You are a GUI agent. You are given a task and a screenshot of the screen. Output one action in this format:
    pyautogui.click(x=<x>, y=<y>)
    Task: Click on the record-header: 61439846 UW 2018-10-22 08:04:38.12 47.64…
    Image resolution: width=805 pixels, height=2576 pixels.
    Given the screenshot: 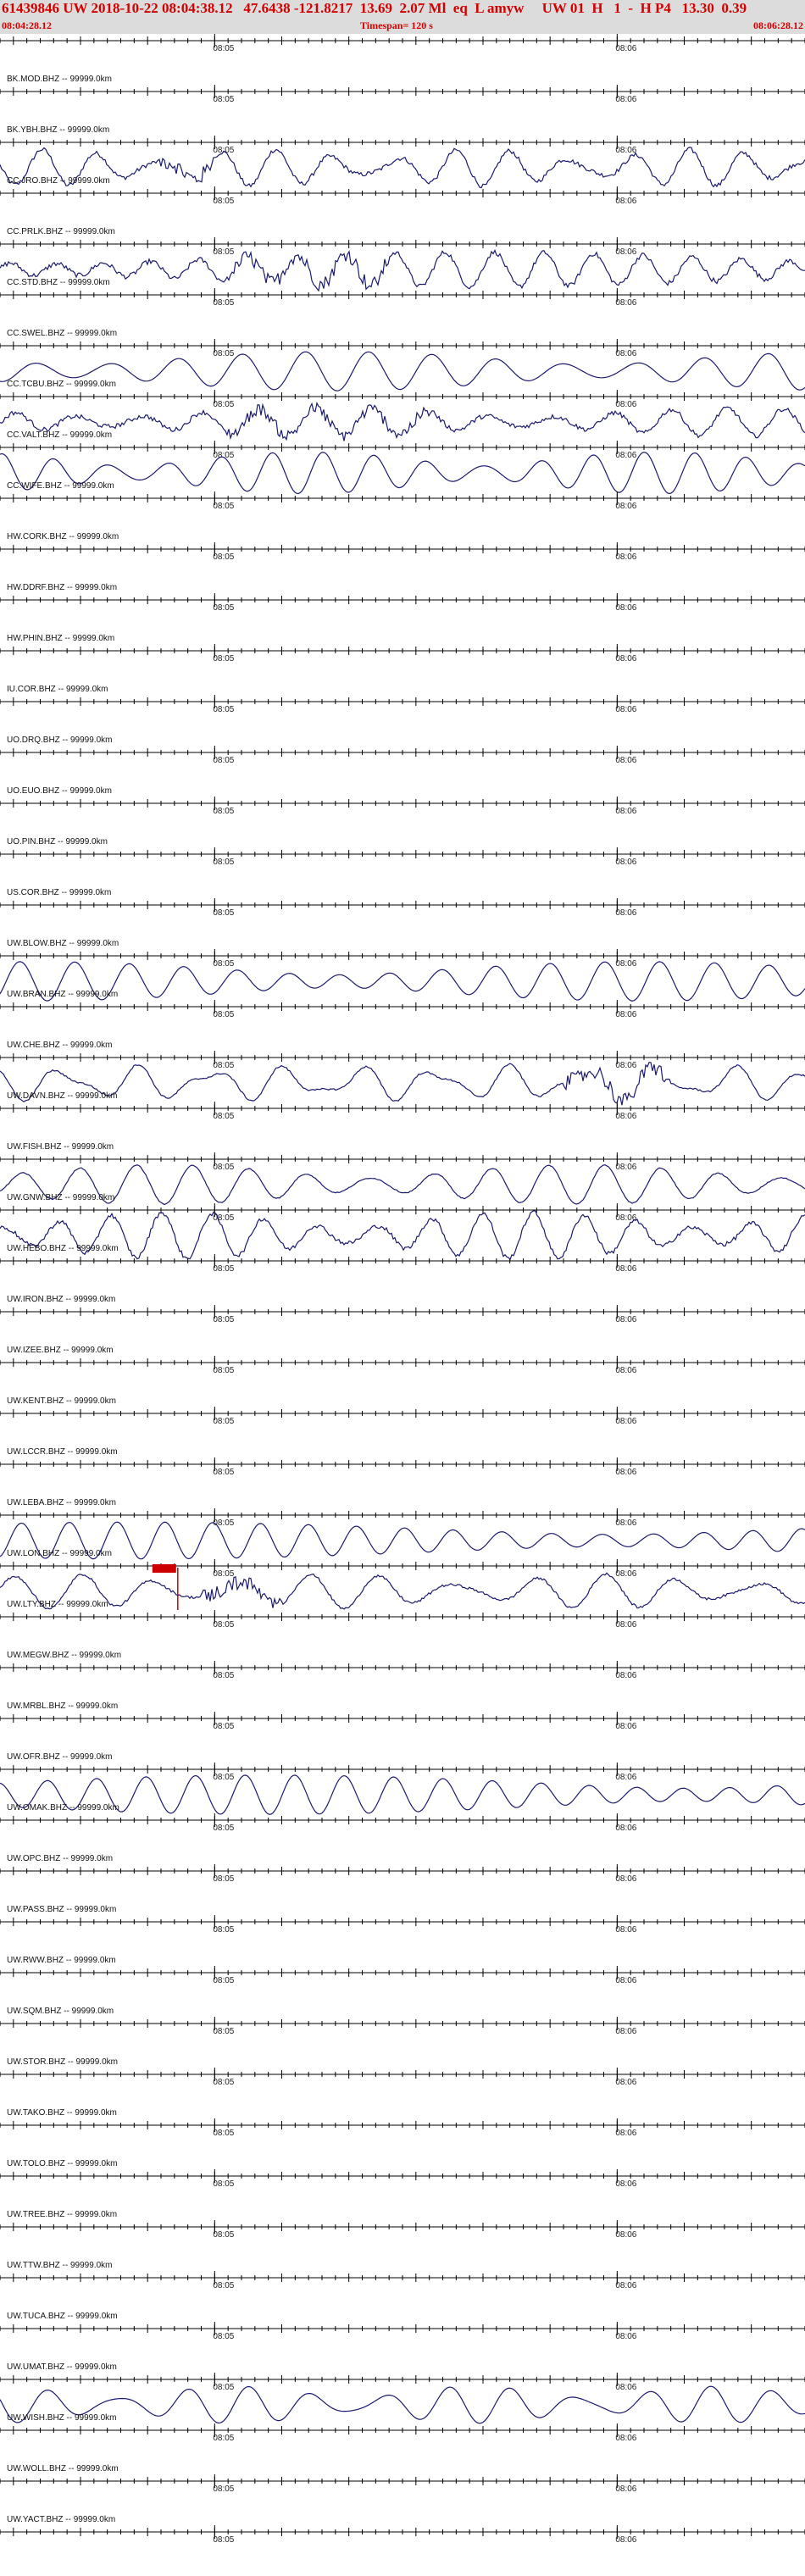 What is the action you would take?
    pyautogui.click(x=402, y=17)
    